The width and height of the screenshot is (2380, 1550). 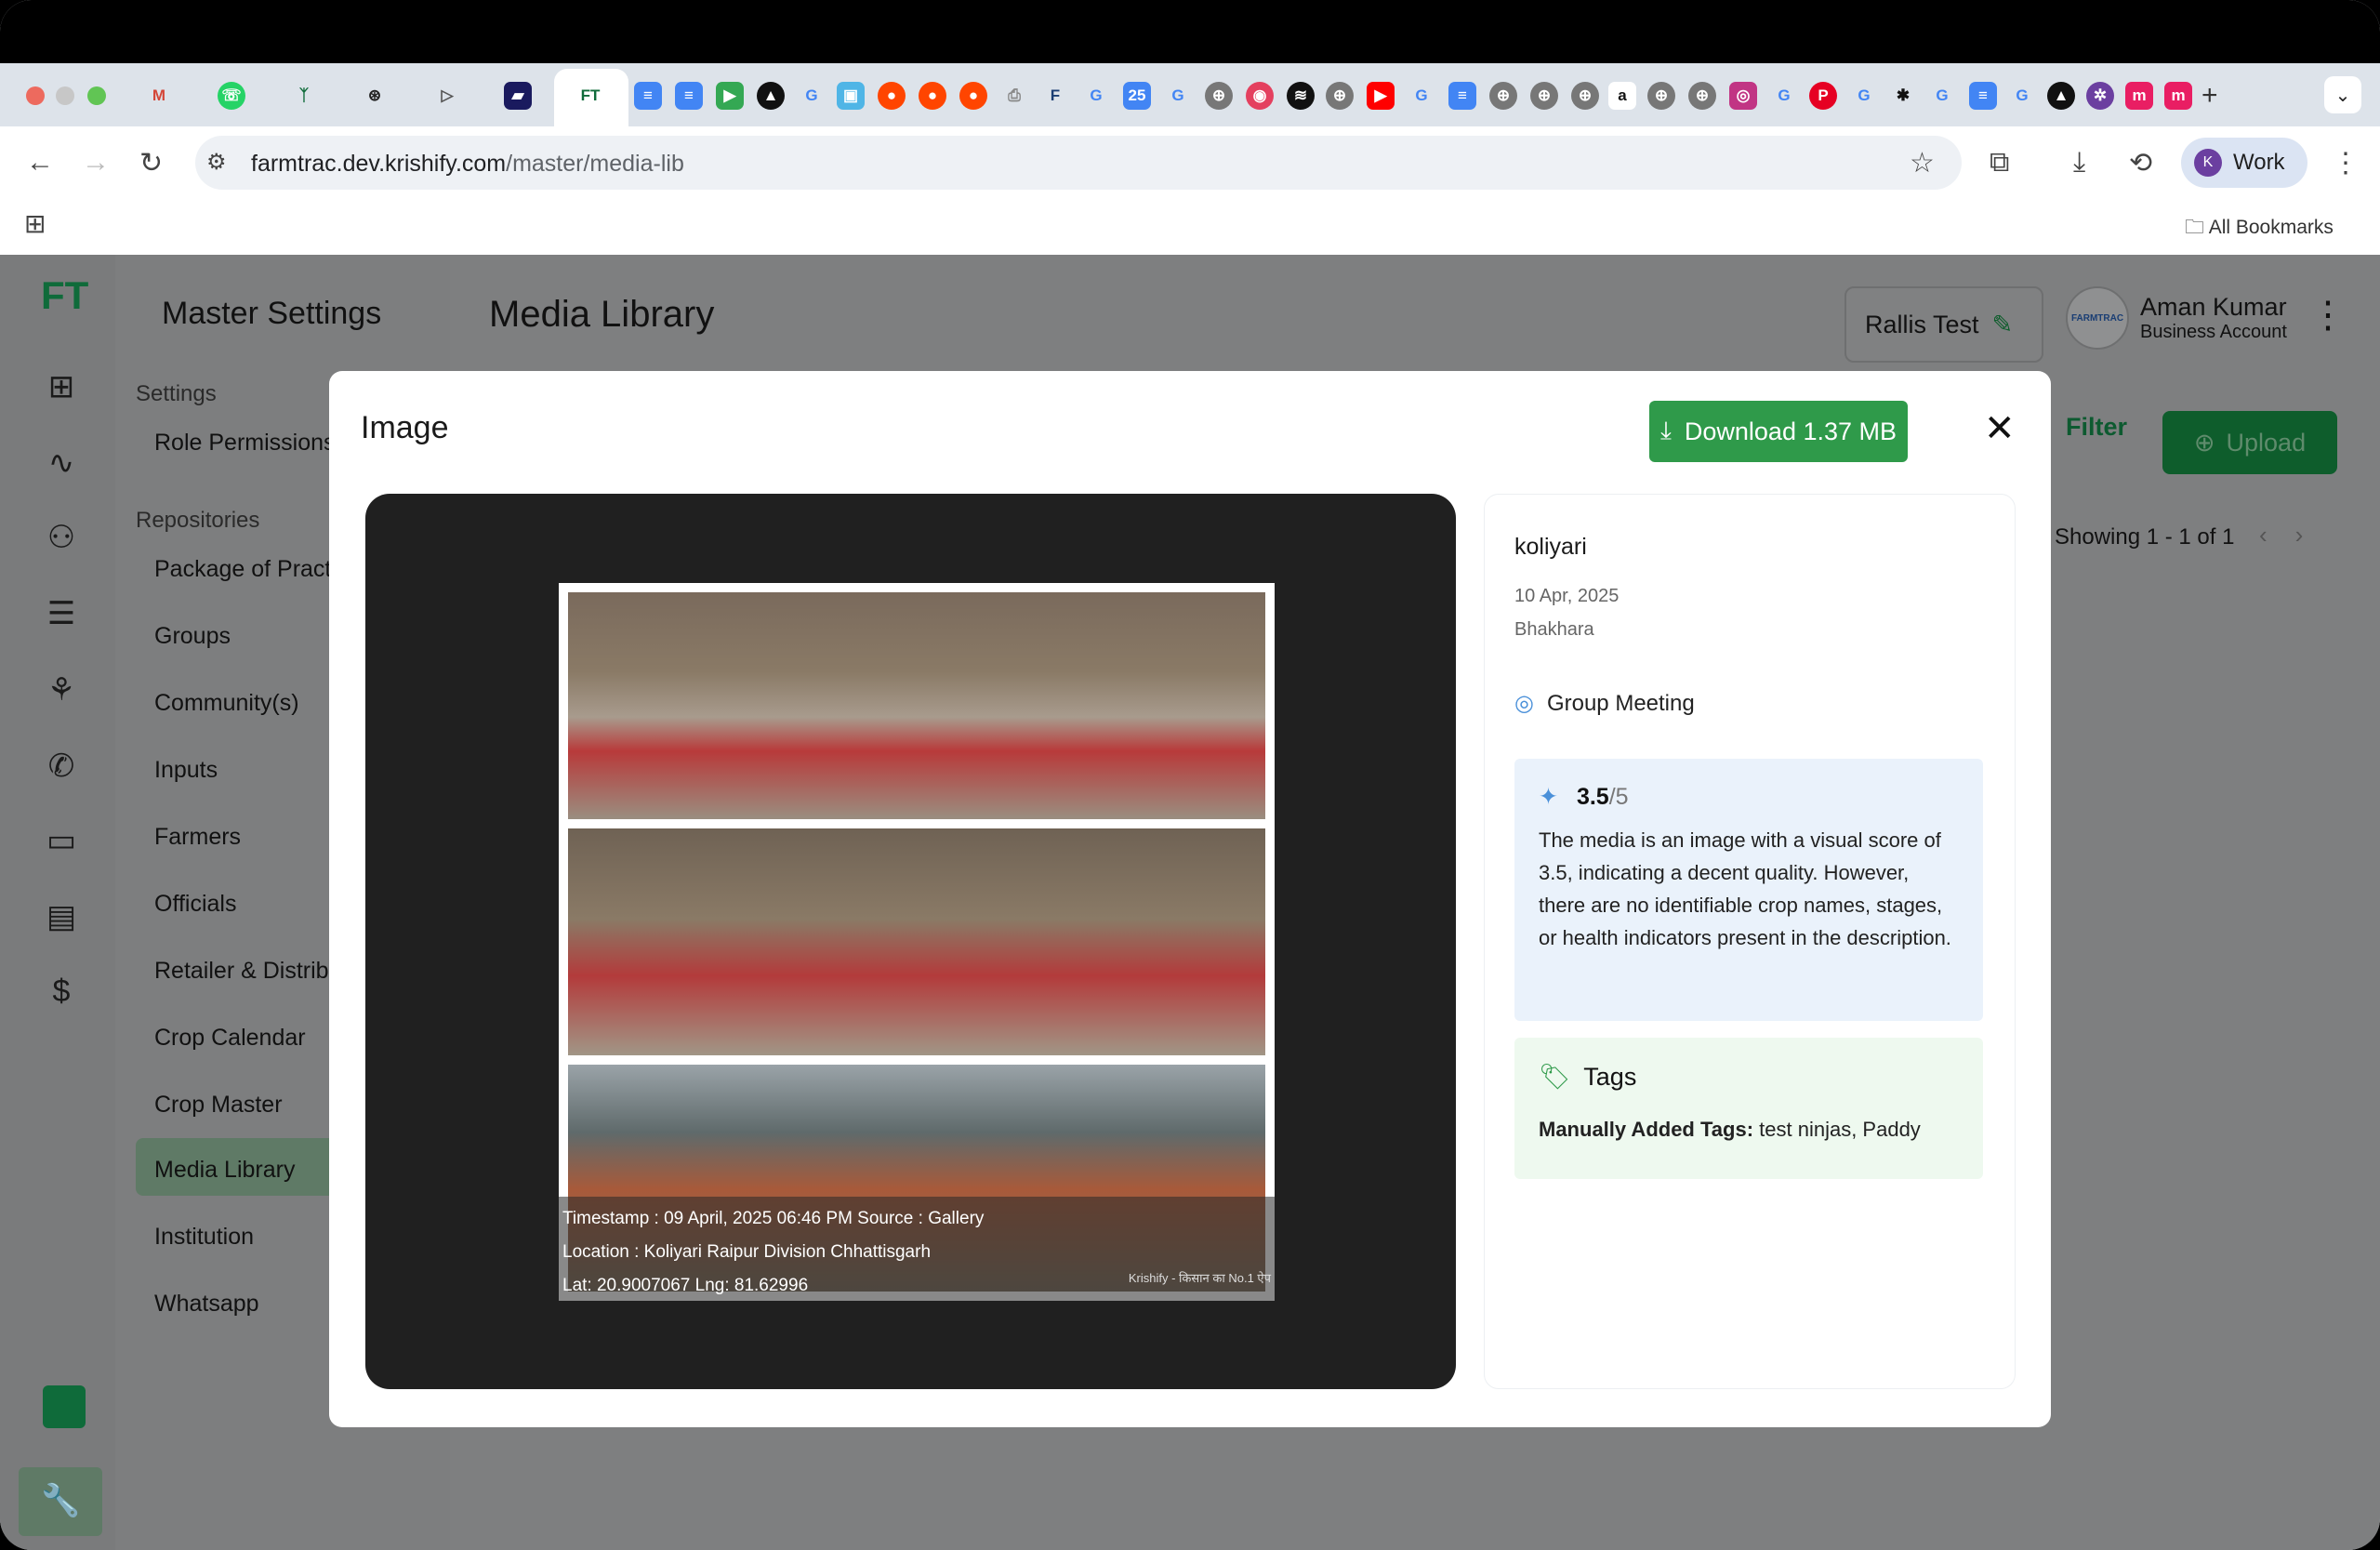 What do you see at coordinates (61, 766) in the screenshot?
I see `phone-icon: ✆` at bounding box center [61, 766].